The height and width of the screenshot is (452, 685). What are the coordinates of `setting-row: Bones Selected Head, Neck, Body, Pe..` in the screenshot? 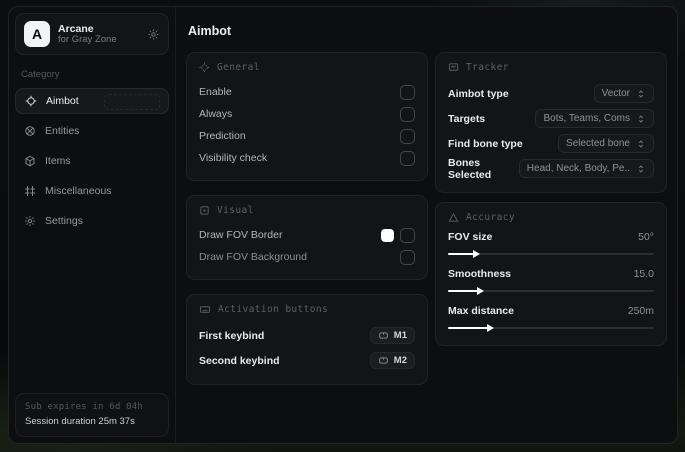 It's located at (551, 168).